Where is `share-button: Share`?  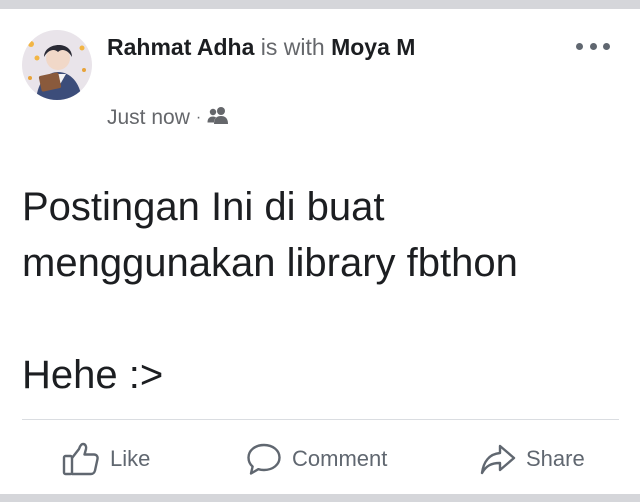 share-button: Share is located at coordinates (532, 459).